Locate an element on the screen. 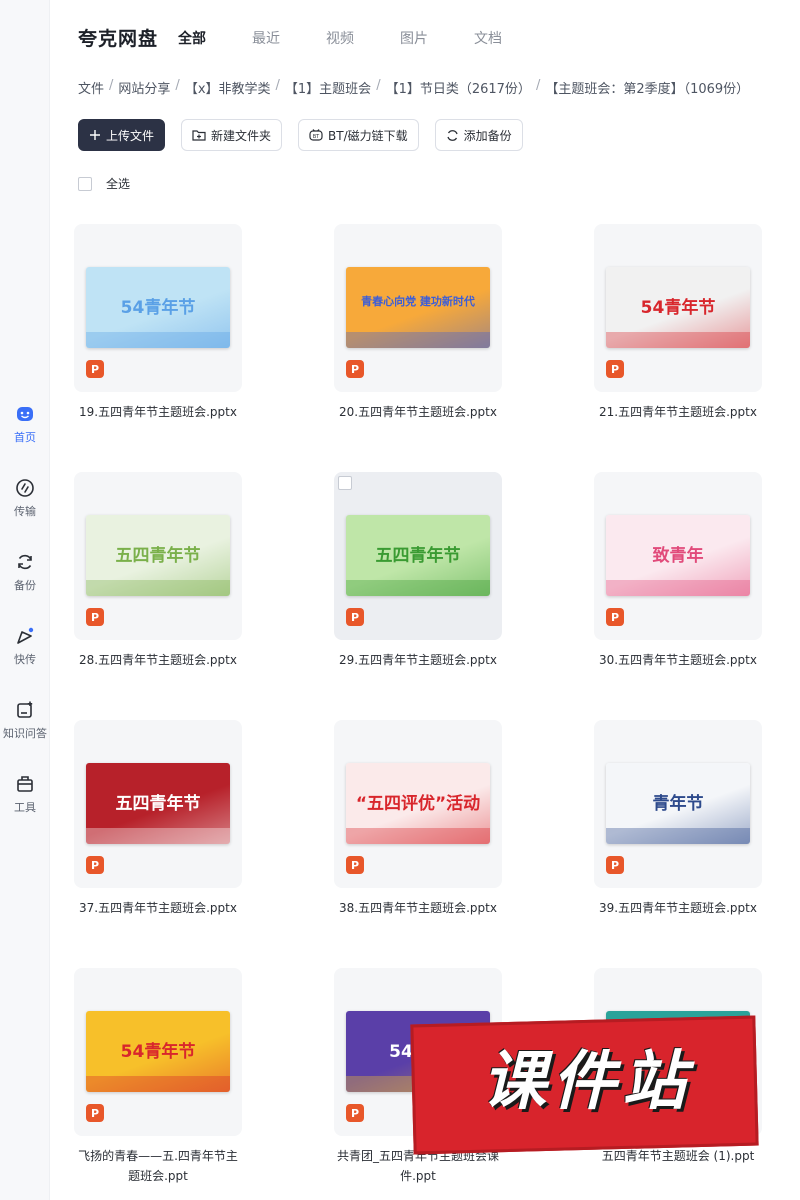  file-card: 54青年节 P 19.五四青年节主题班会.pptx is located at coordinates (158, 323).